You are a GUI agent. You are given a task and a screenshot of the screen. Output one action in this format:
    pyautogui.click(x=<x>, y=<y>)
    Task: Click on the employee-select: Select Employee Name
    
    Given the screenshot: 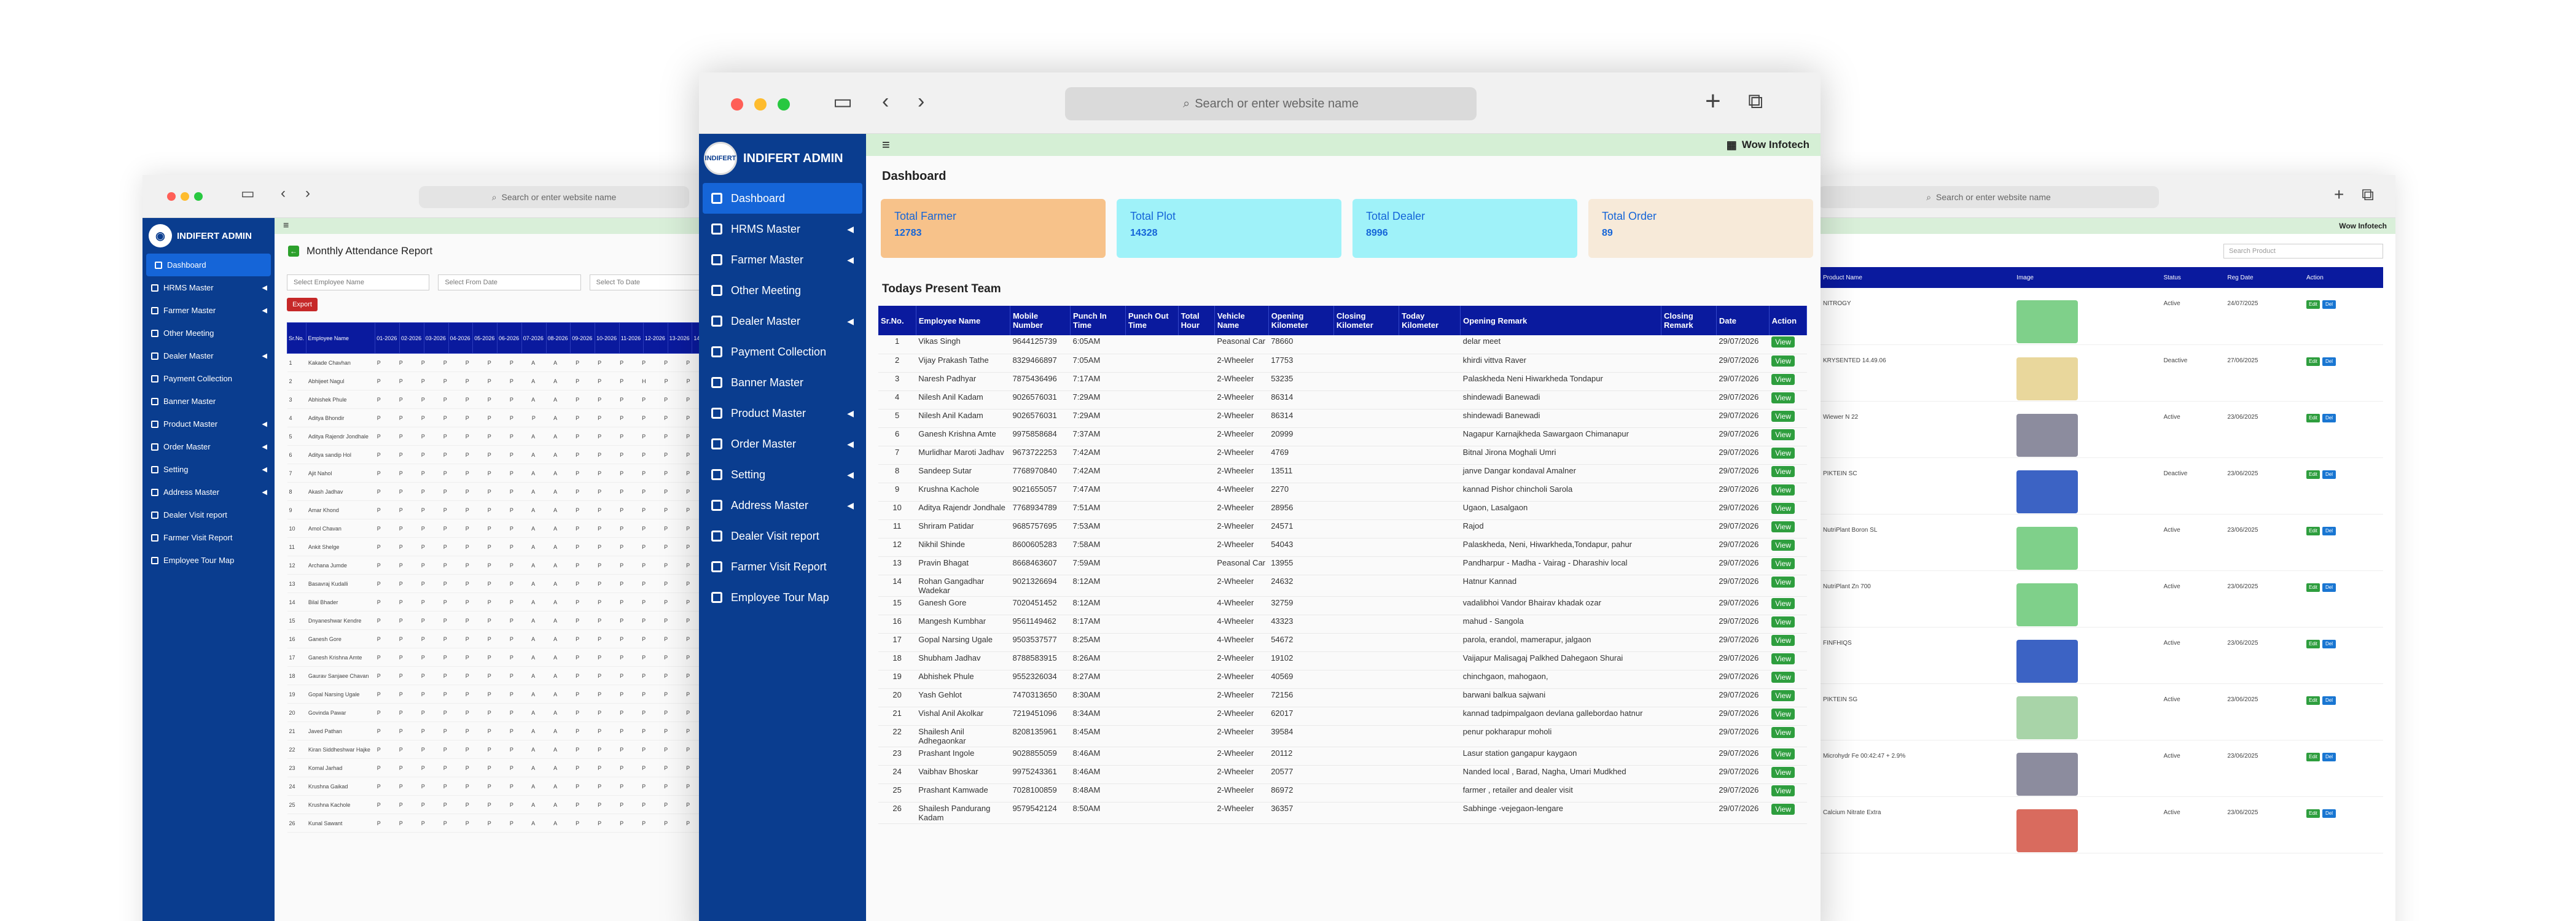 What is the action you would take?
    pyautogui.click(x=358, y=282)
    